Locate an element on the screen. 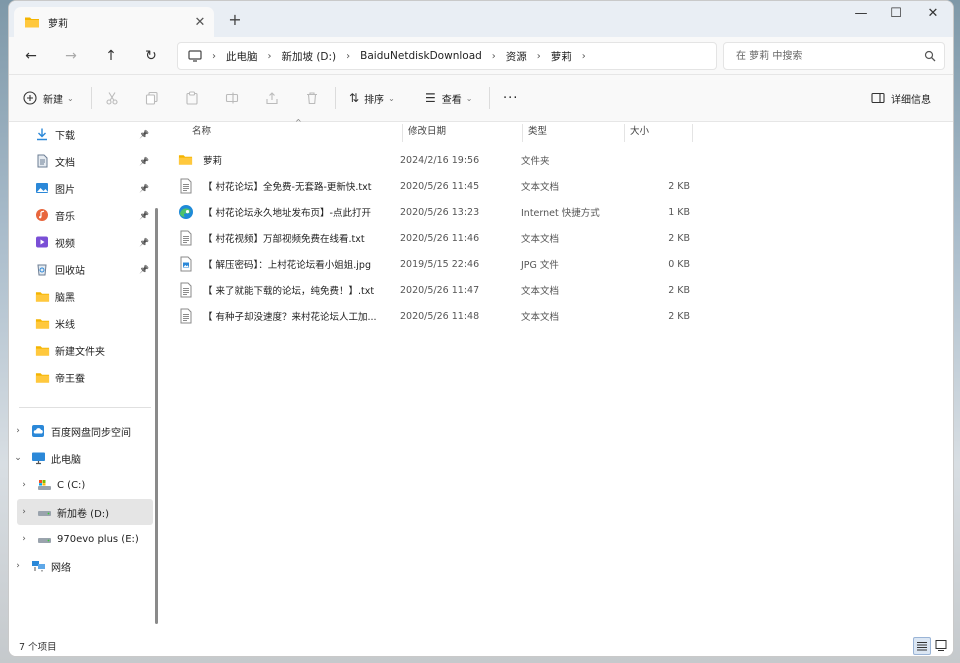  column-header-type: 类型 is located at coordinates (537, 133).